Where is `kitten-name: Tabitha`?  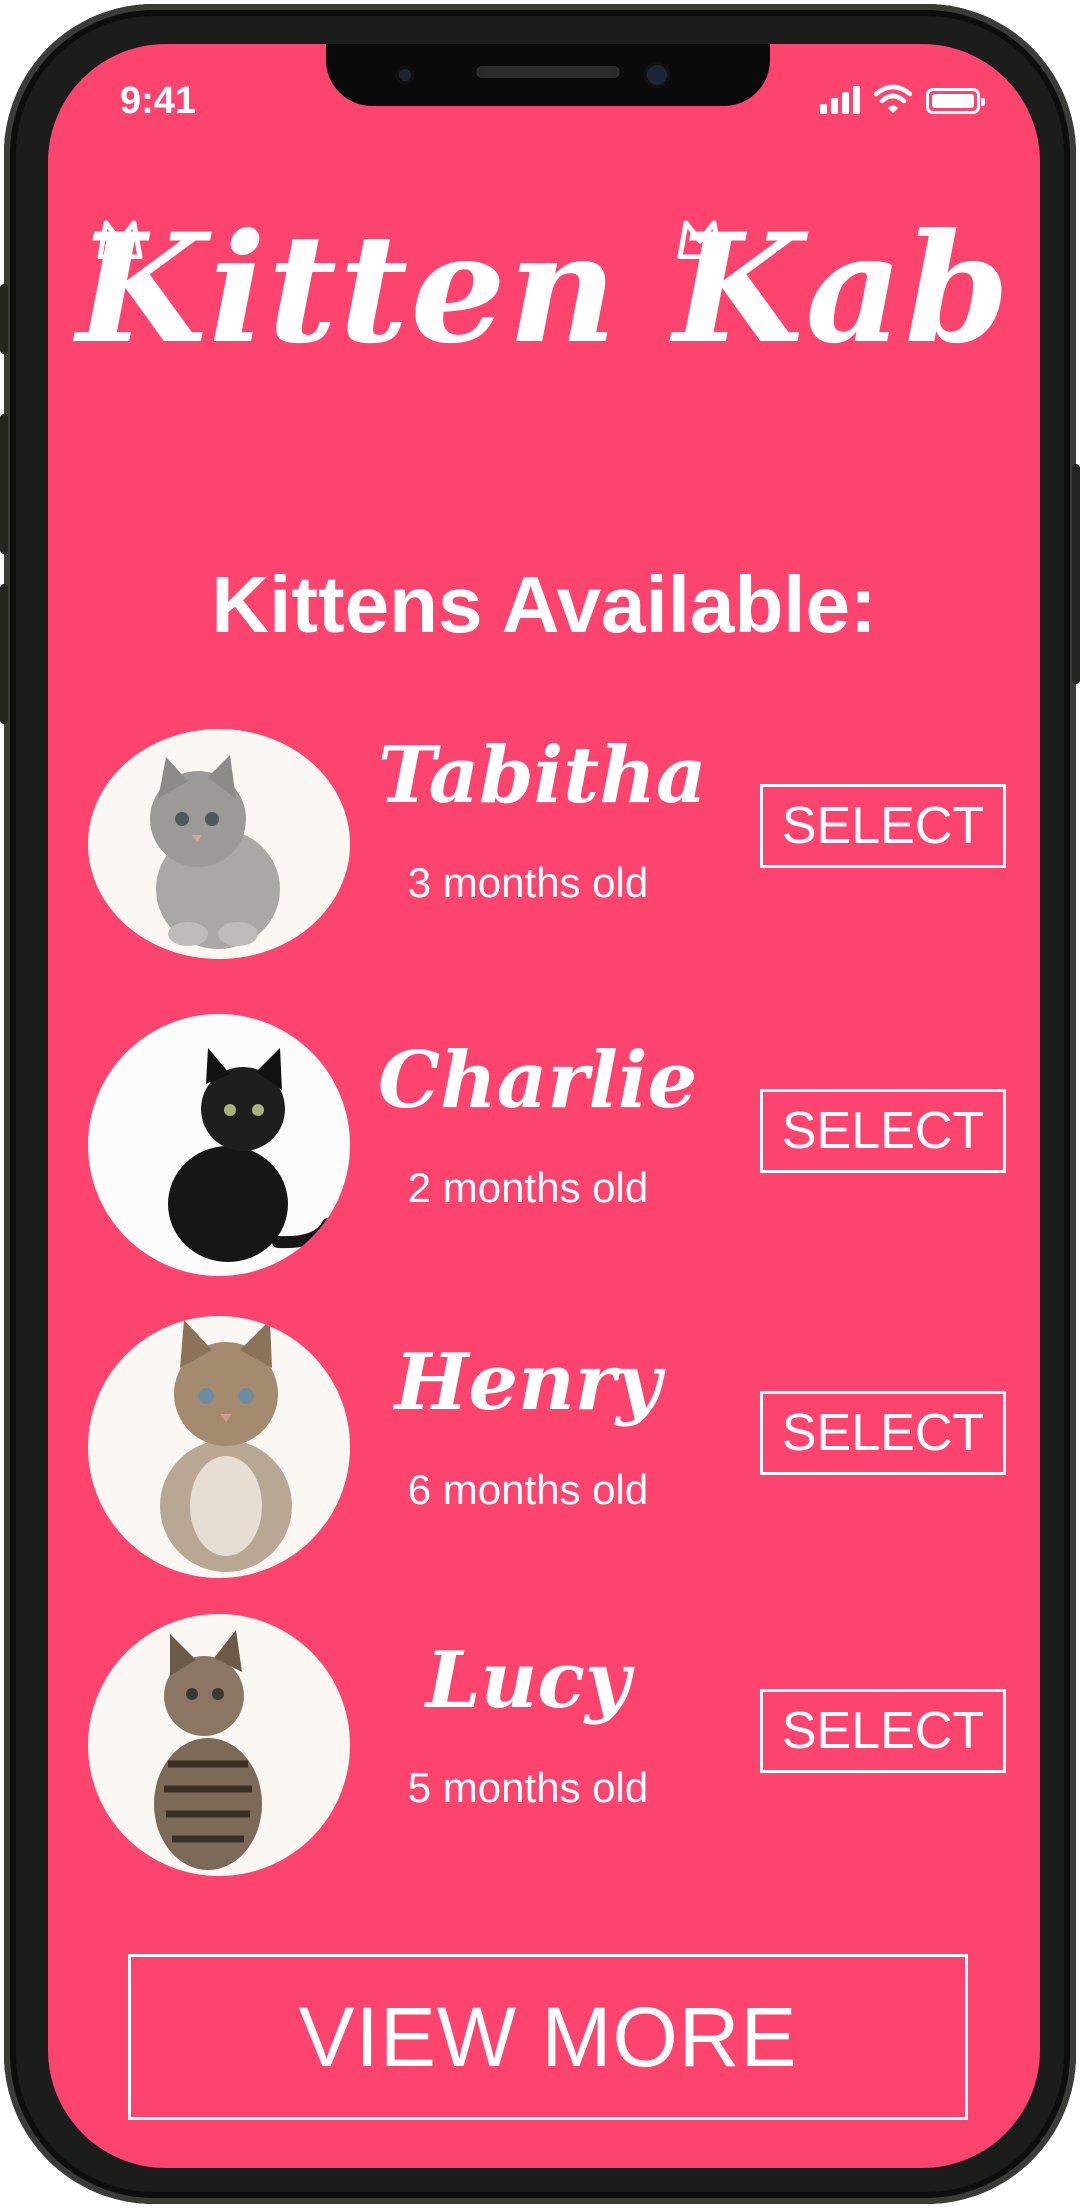
kitten-name: Tabitha is located at coordinates (542, 775).